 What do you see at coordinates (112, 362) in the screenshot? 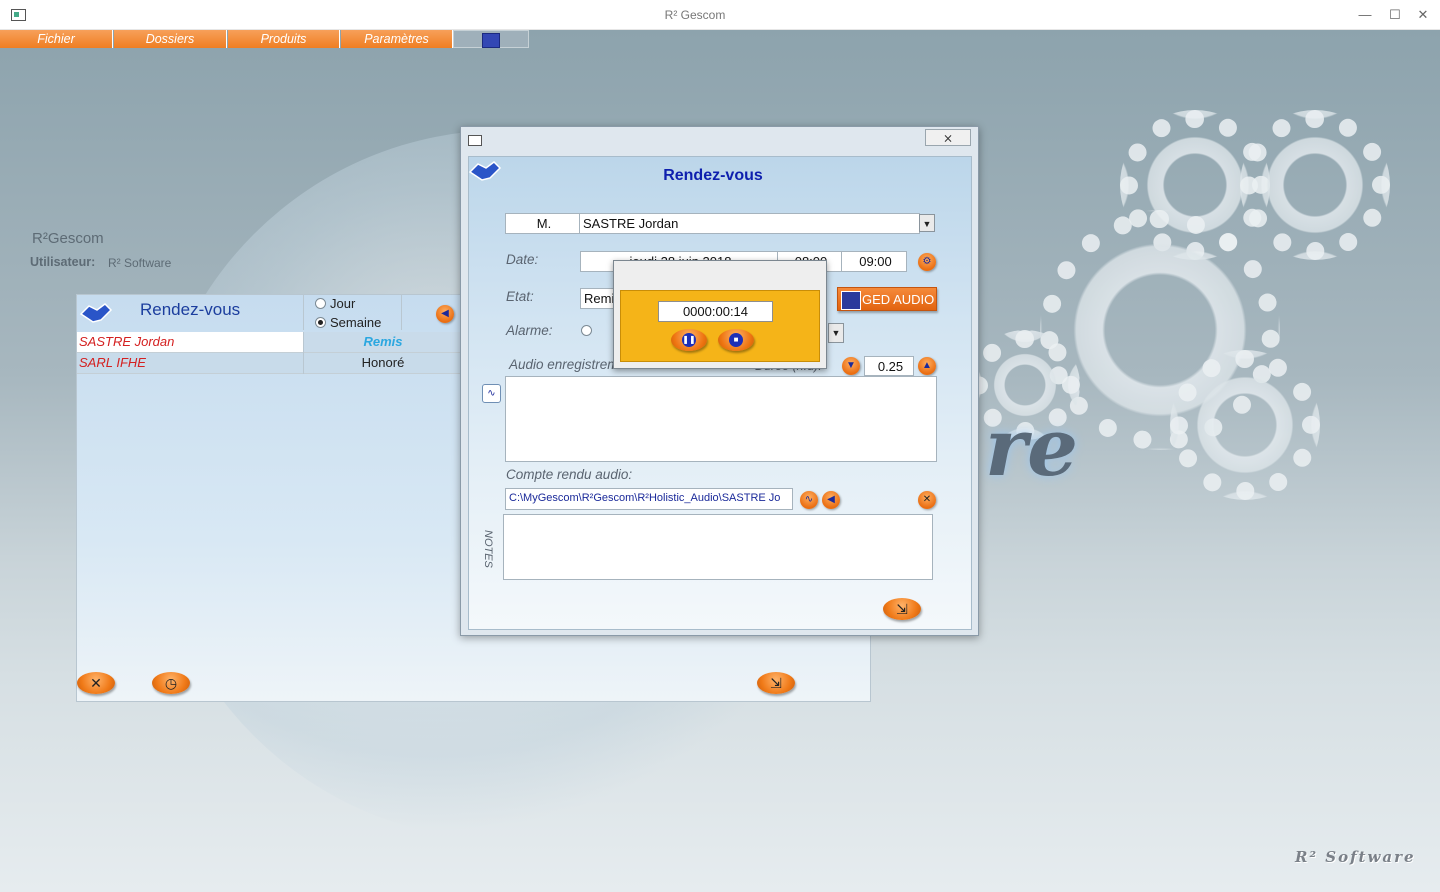
I see `row-name: SARL IFHE` at bounding box center [112, 362].